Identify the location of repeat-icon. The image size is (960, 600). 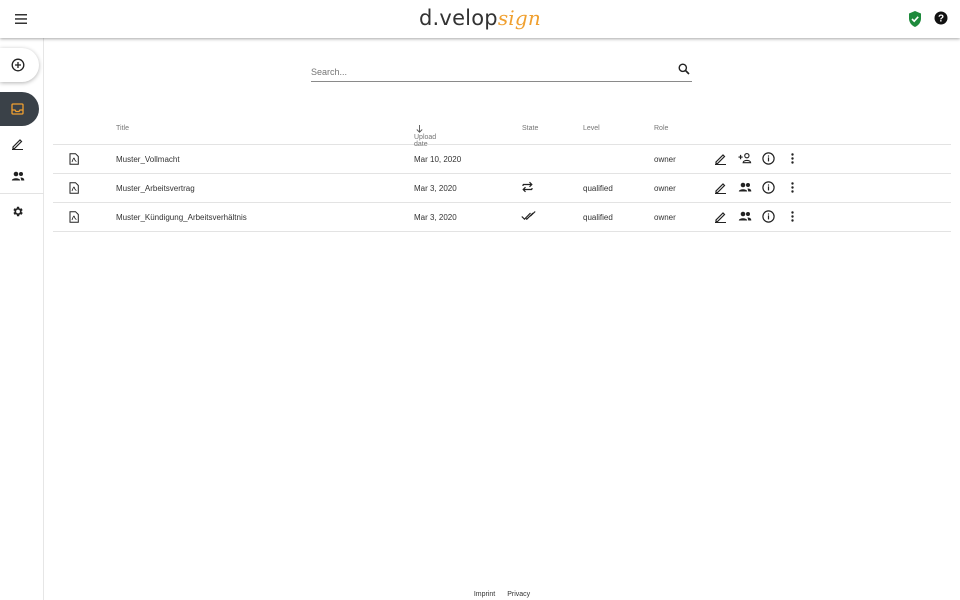
(528, 188).